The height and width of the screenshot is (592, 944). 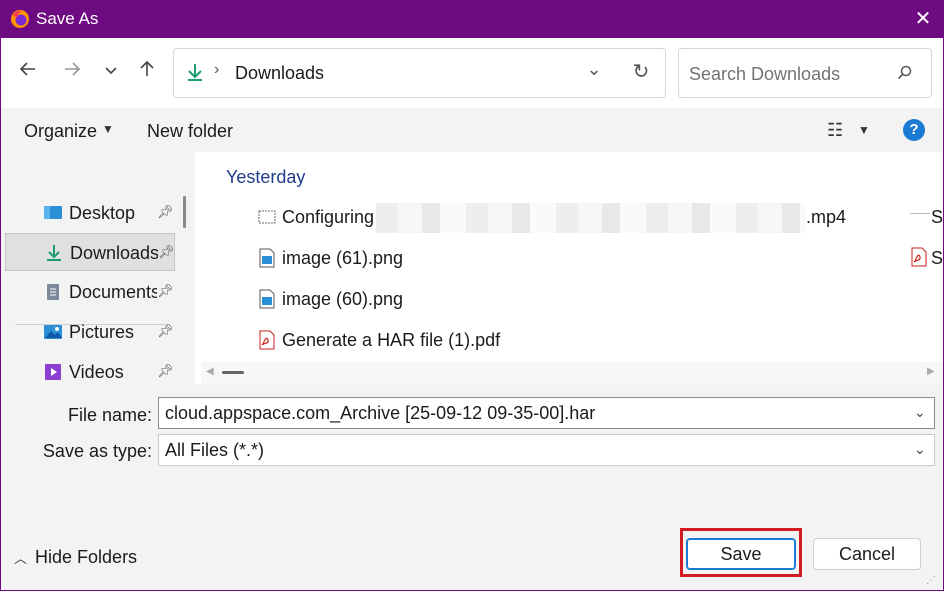 I want to click on chevron-right-icon: ›, so click(x=217, y=69).